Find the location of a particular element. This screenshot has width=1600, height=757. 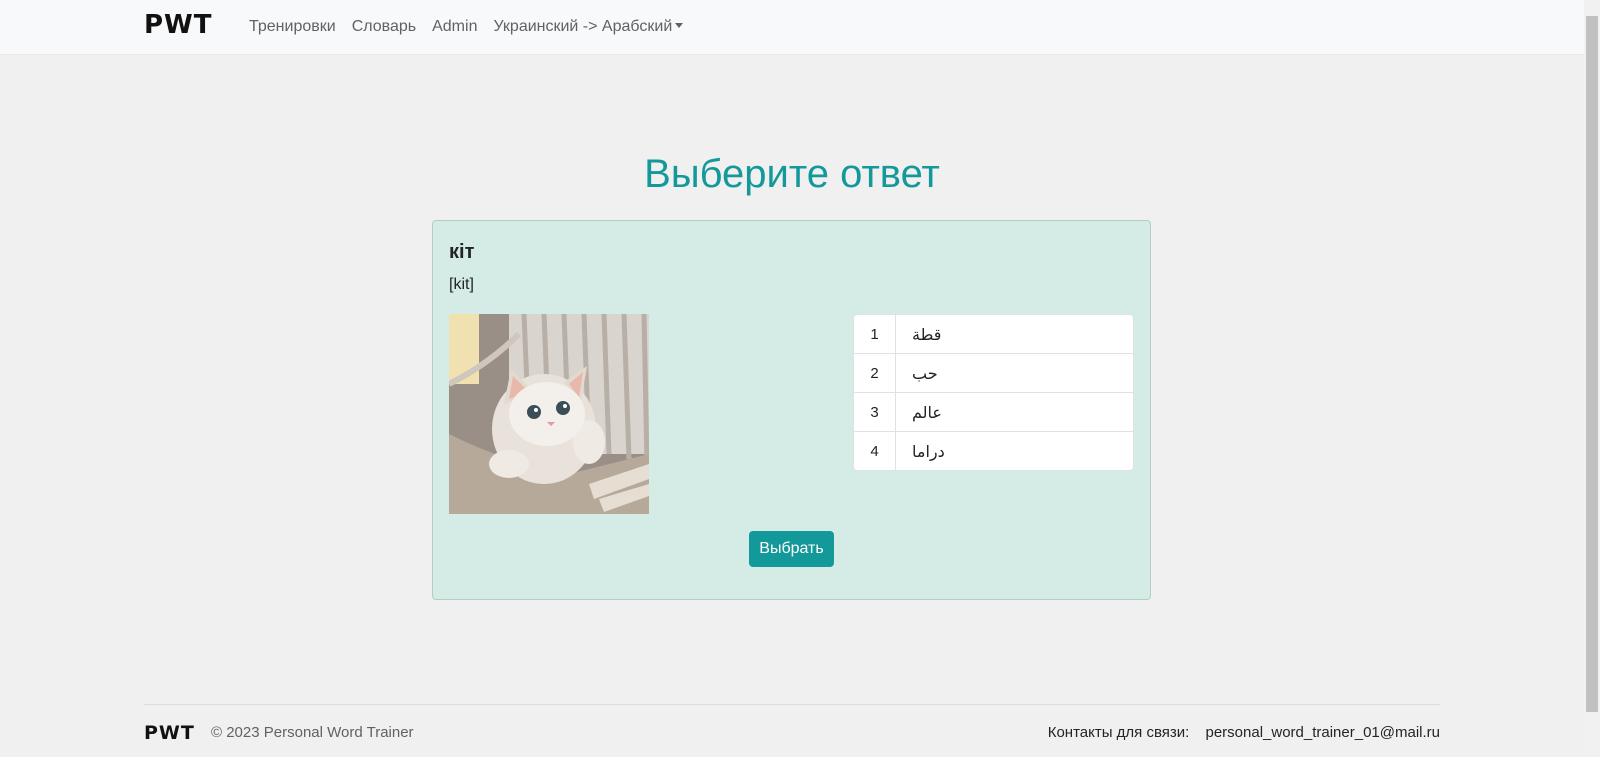

language-pair-dropdown: Украинский -> Арабский is located at coordinates (588, 27).